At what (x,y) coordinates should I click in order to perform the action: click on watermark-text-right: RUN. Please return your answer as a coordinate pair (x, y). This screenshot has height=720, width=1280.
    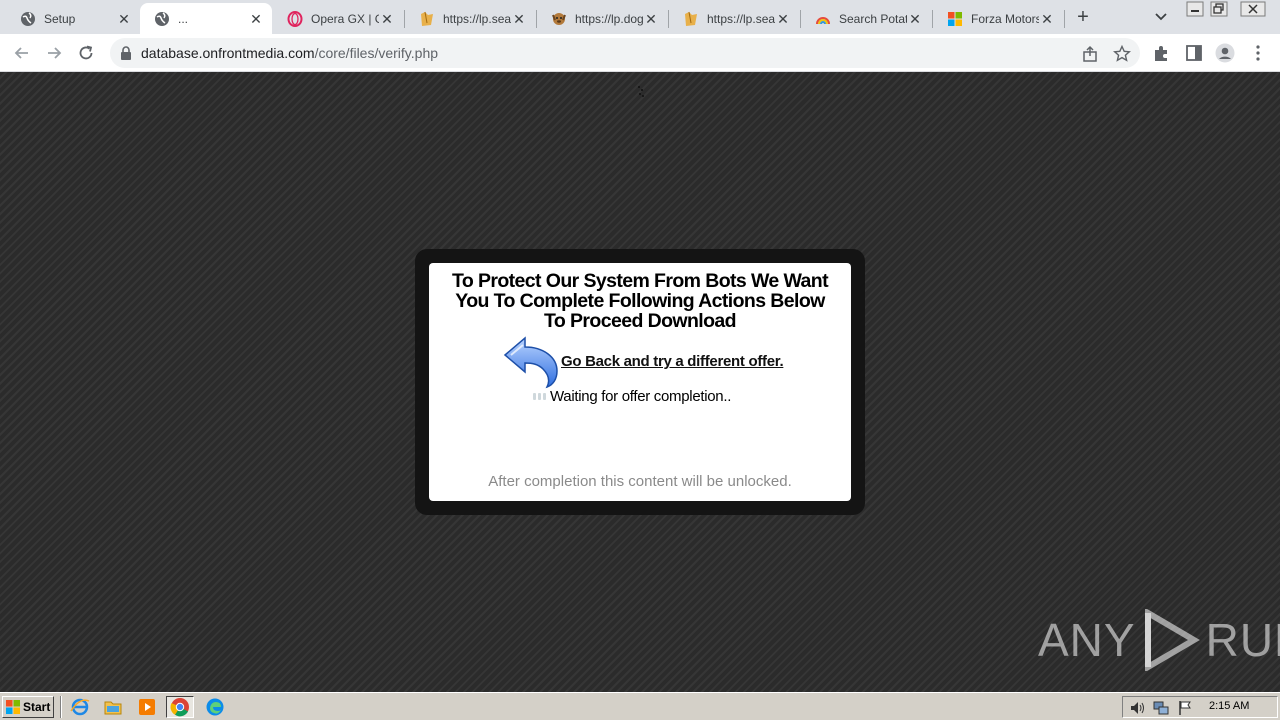
    Looking at the image, I should click on (1242, 640).